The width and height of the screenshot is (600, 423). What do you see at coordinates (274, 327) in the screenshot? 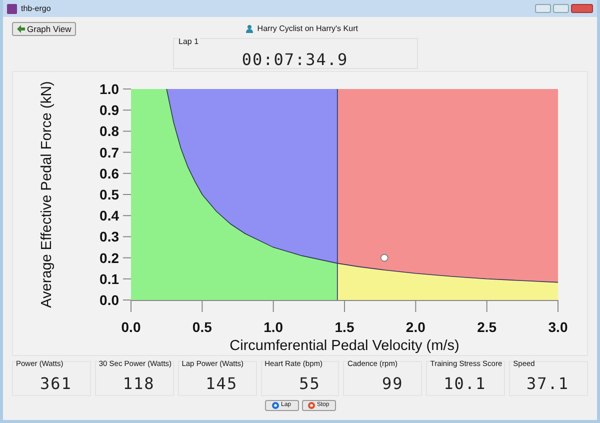
I see `x-tick-label: 1.0` at bounding box center [274, 327].